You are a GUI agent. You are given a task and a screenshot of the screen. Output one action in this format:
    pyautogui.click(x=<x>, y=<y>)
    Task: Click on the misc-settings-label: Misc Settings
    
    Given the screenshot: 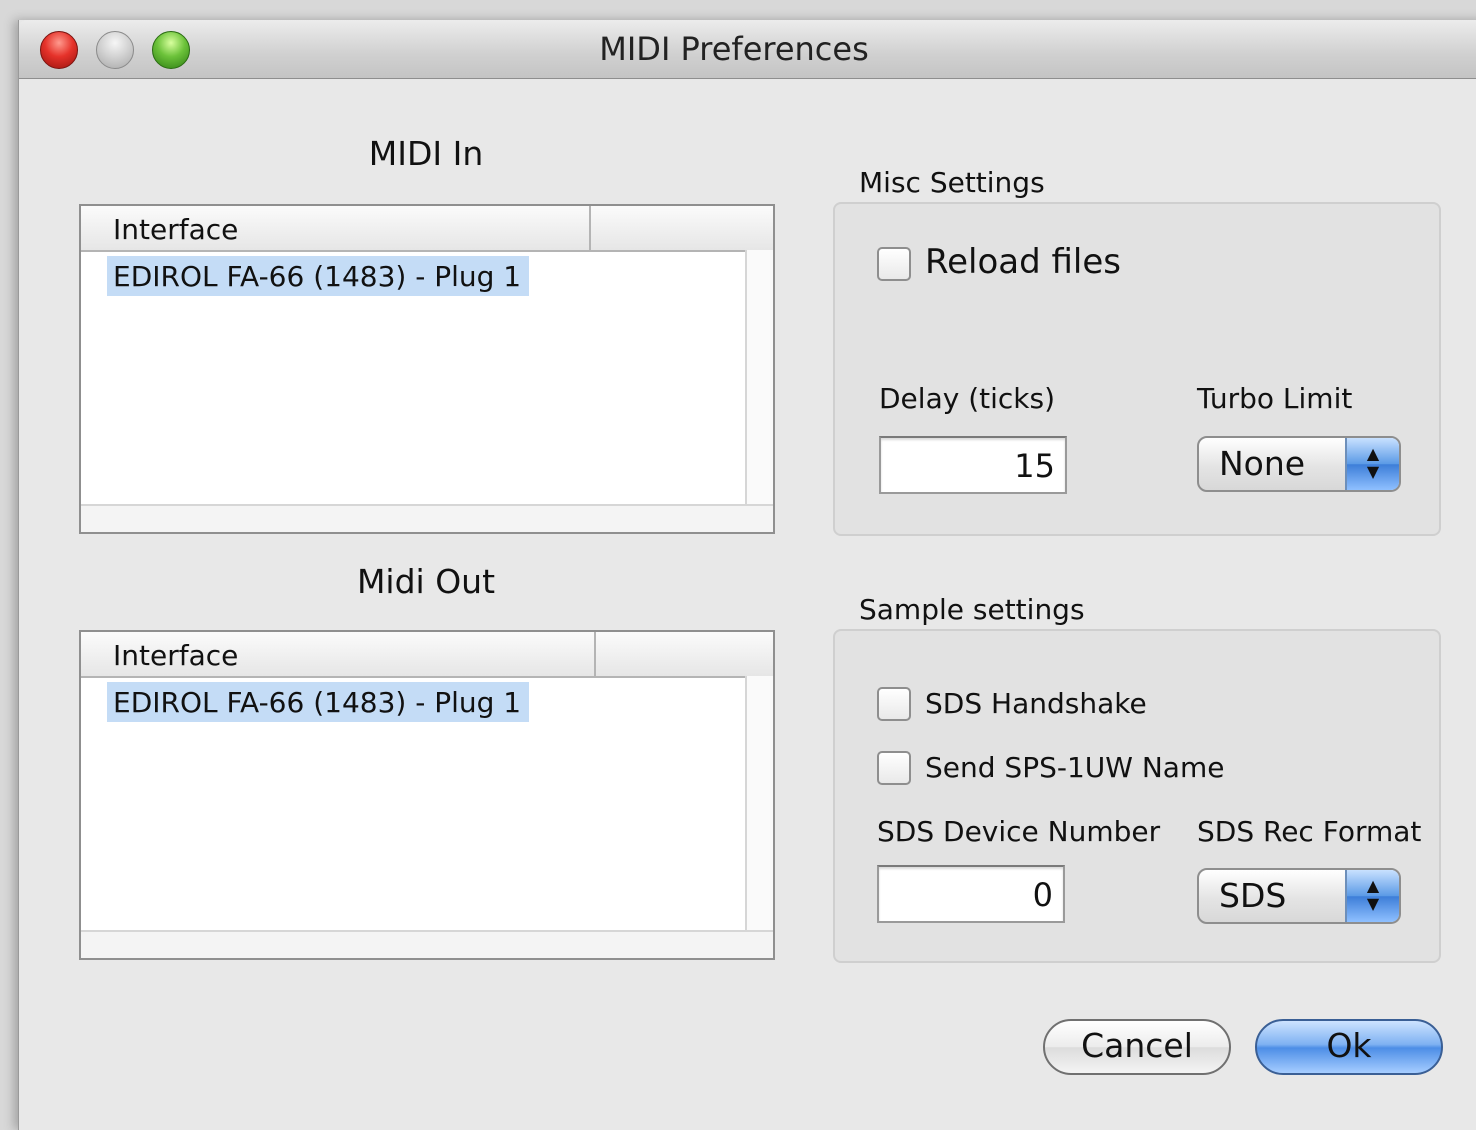 What is the action you would take?
    pyautogui.click(x=952, y=182)
    